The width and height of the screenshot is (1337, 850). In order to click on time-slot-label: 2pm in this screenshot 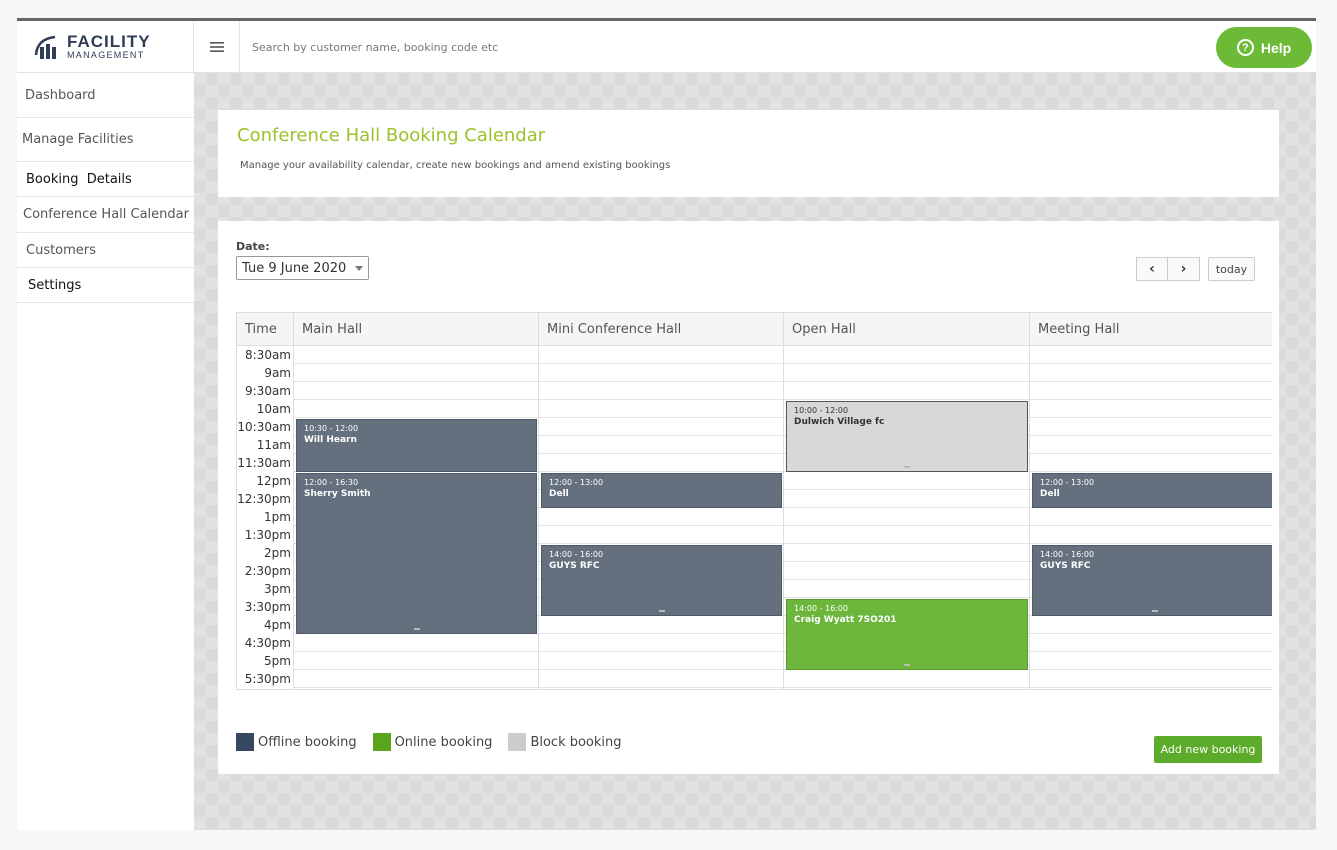, I will do `click(277, 553)`.